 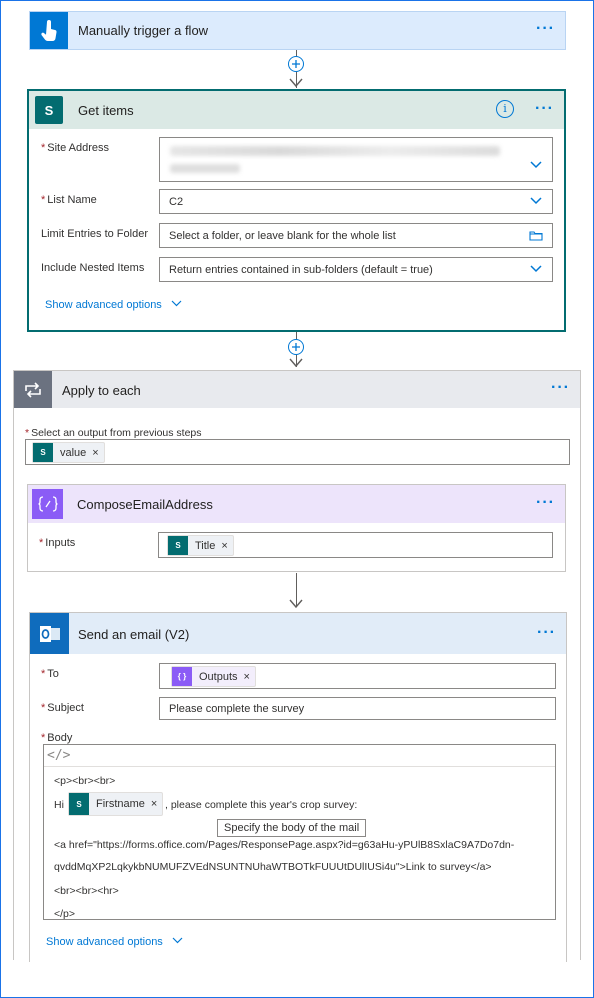 What do you see at coordinates (357, 708) in the screenshot?
I see `subject-field: Please complete the survey` at bounding box center [357, 708].